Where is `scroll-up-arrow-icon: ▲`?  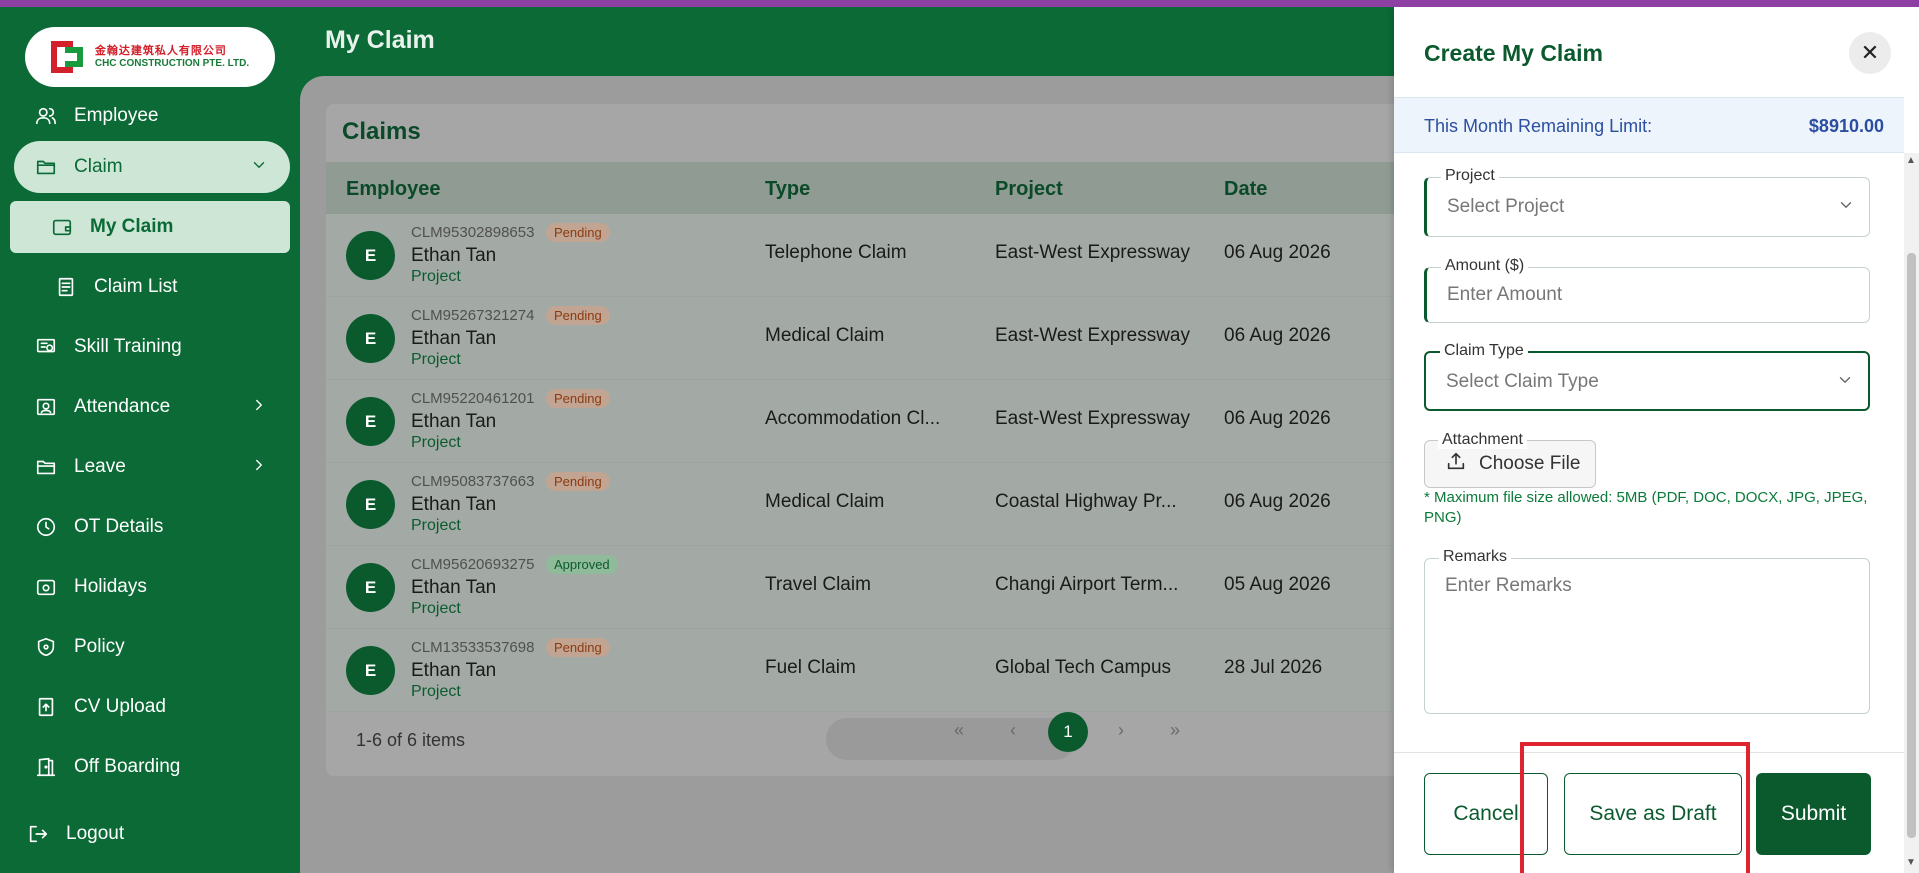
scroll-up-arrow-icon: ▲ is located at coordinates (1911, 160).